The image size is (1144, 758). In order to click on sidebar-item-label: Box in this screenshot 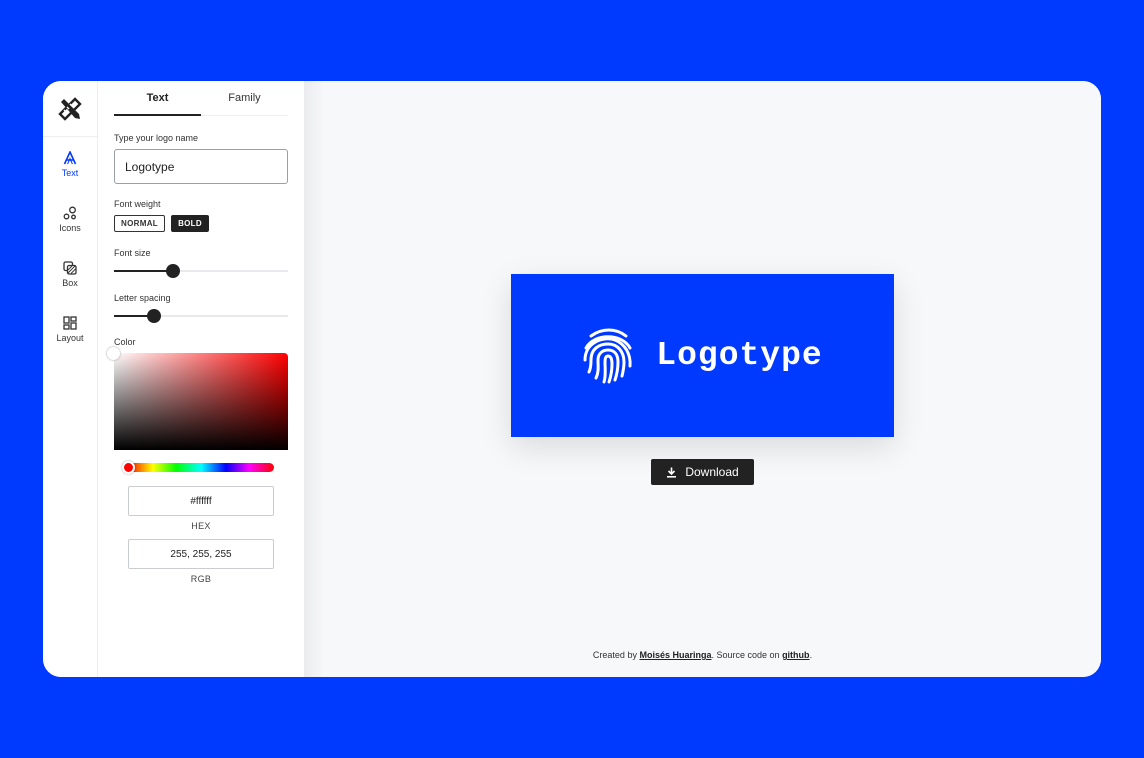, I will do `click(70, 283)`.